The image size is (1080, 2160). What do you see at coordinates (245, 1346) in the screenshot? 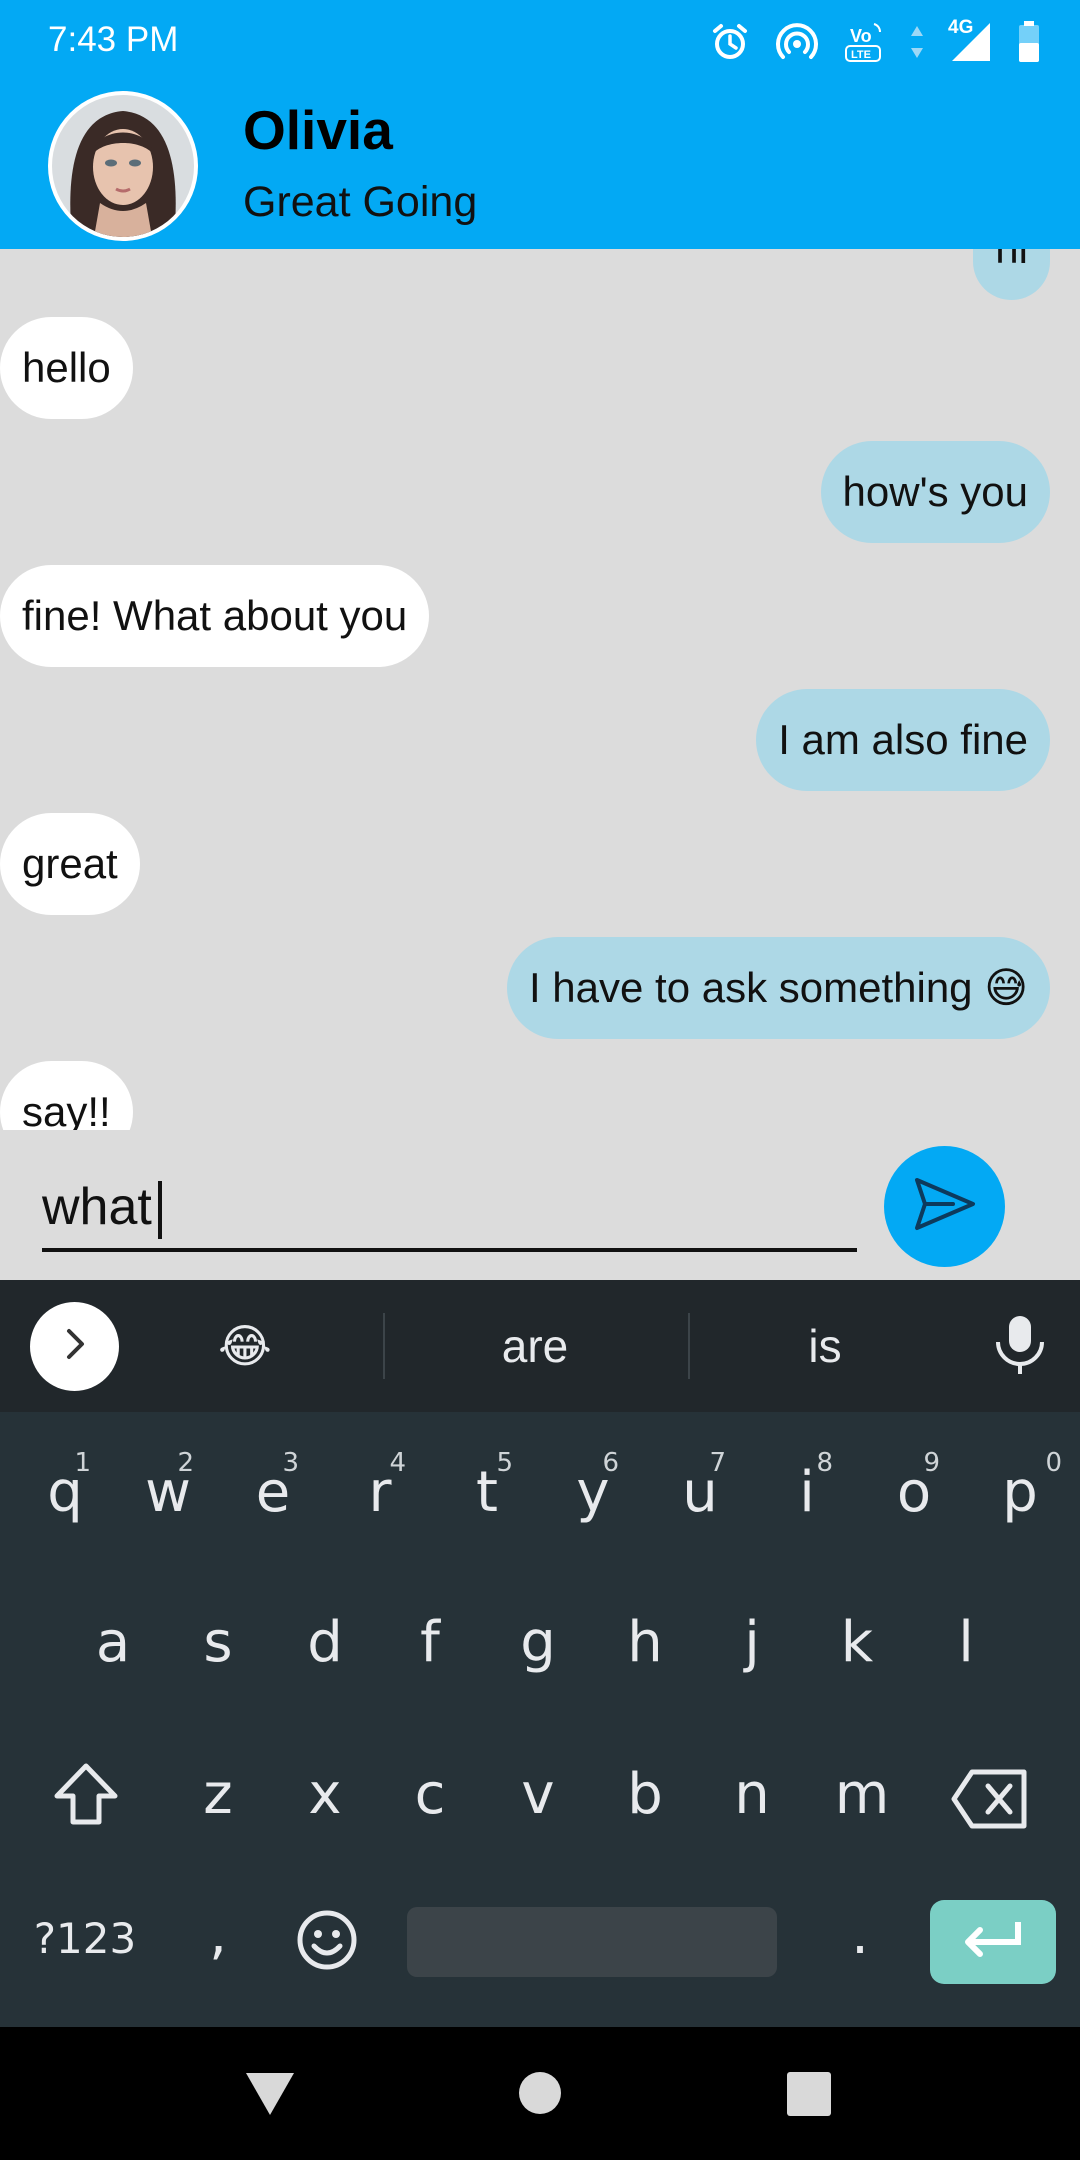
I see `suggestion-emoji: 😂` at bounding box center [245, 1346].